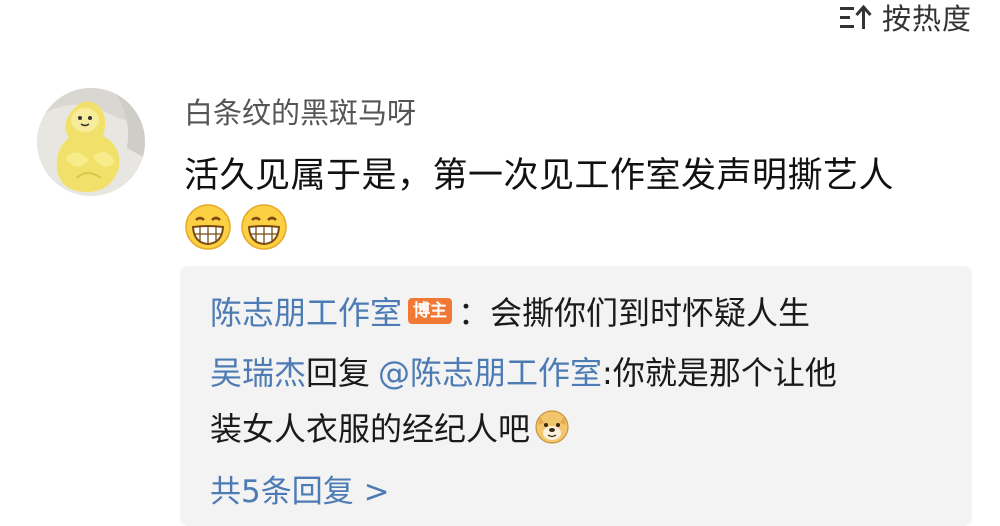 The image size is (1000, 526). What do you see at coordinates (719, 373) in the screenshot?
I see `reply-text: :你就是那个让他` at bounding box center [719, 373].